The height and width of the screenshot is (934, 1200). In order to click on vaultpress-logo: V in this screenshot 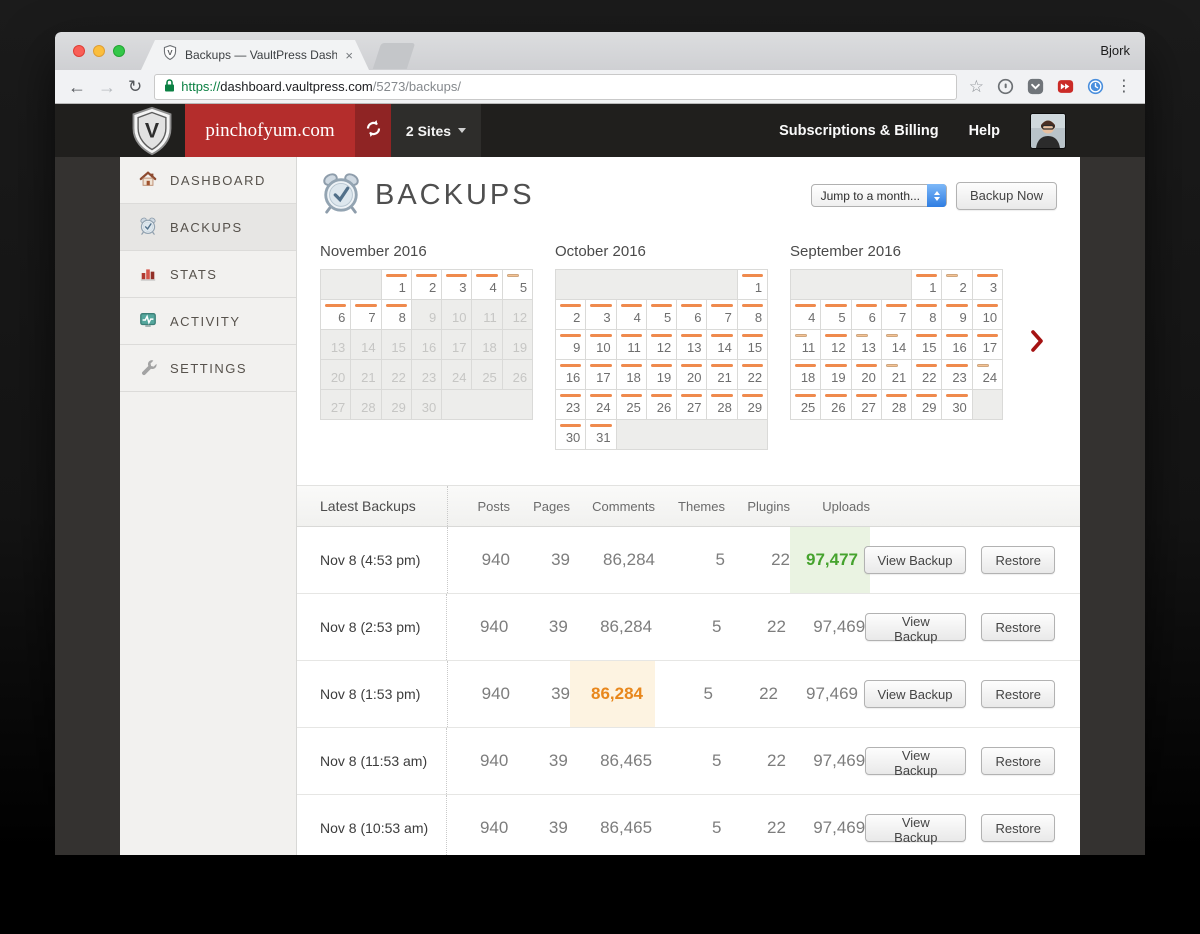, I will do `click(152, 133)`.